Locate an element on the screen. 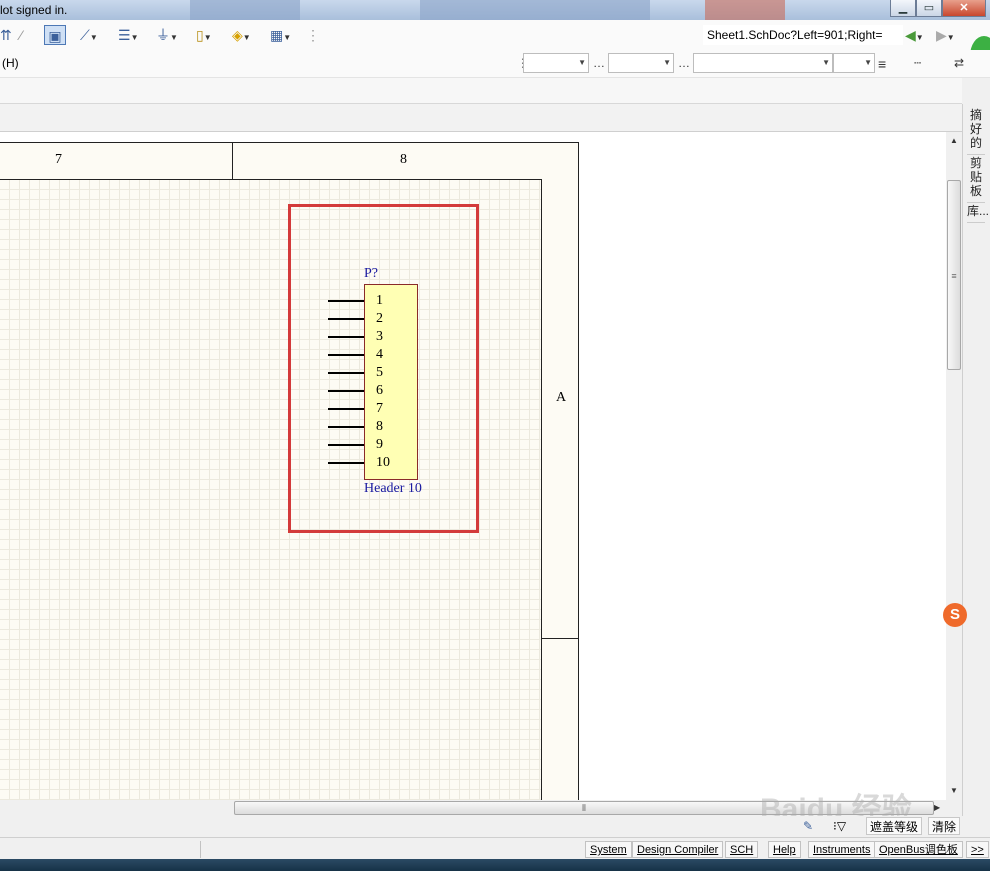 Image resolution: width=990 pixels, height=871 pixels. filter-icon: ⁝▽ is located at coordinates (839, 826).